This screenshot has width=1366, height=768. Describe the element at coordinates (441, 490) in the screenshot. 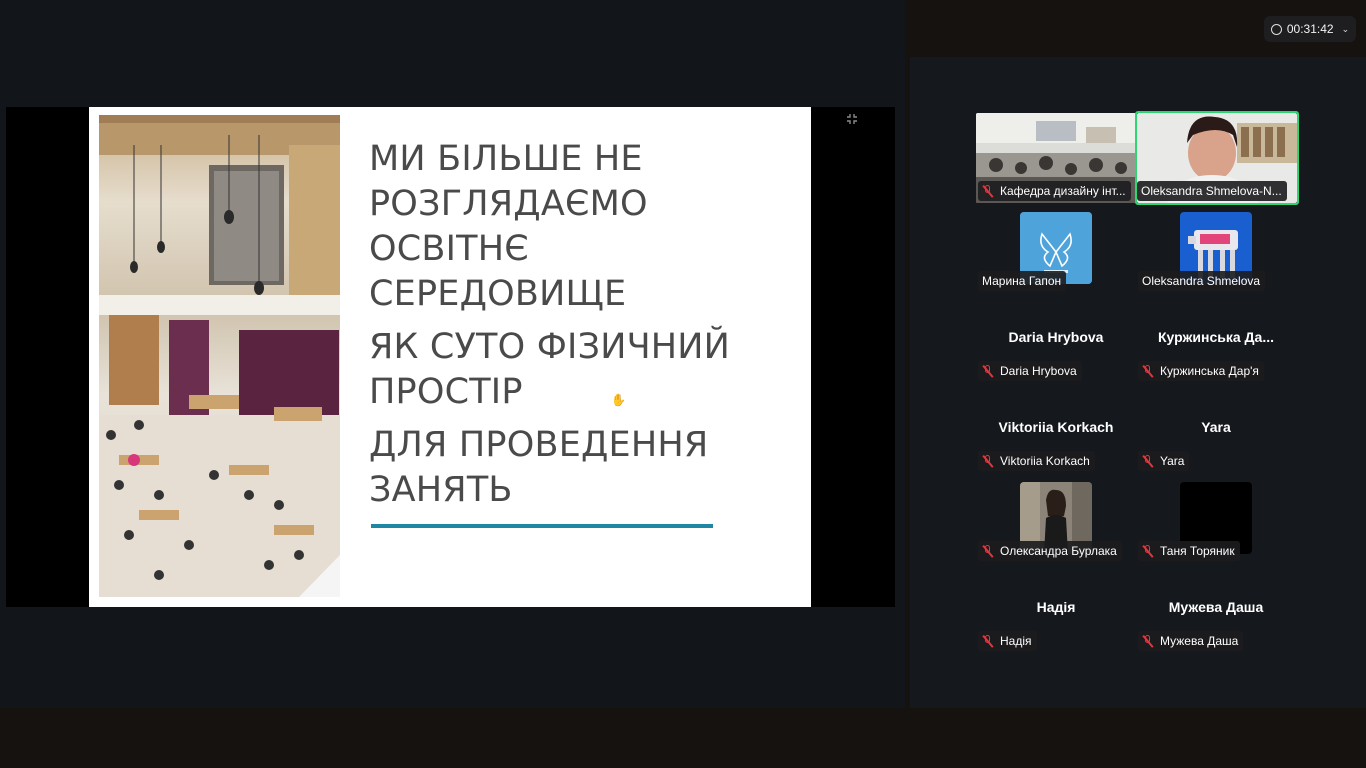

I see `slide-line: ЗАНЯТЬ` at that location.